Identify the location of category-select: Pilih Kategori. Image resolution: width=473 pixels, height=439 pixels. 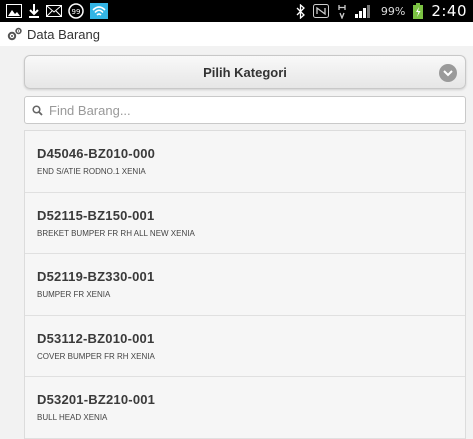
(245, 72).